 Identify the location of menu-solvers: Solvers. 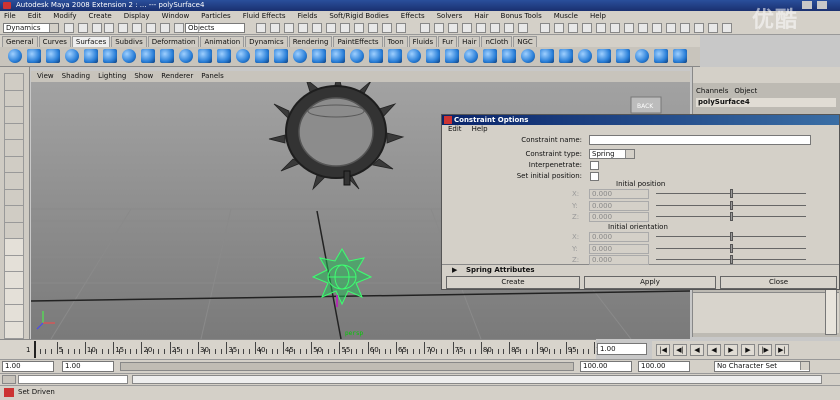
(450, 16).